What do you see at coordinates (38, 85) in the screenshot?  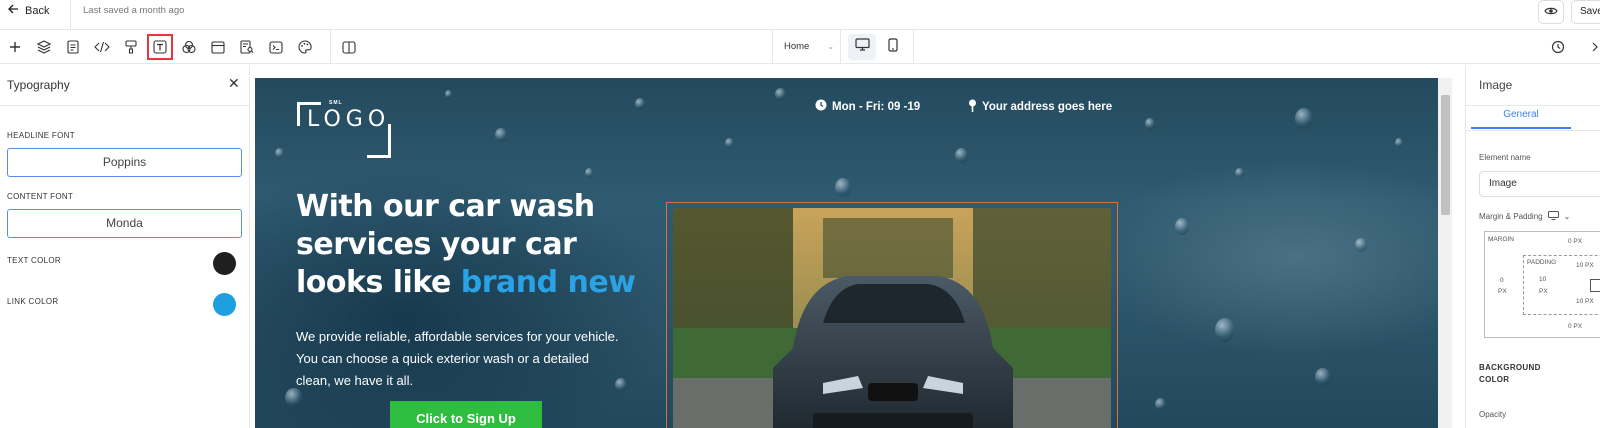 I see `panel-title: Typography` at bounding box center [38, 85].